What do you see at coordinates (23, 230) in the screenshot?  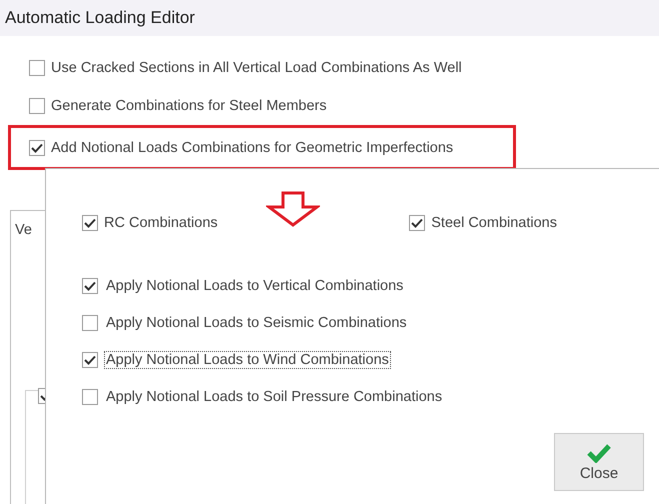 I see `group-label: Ve` at bounding box center [23, 230].